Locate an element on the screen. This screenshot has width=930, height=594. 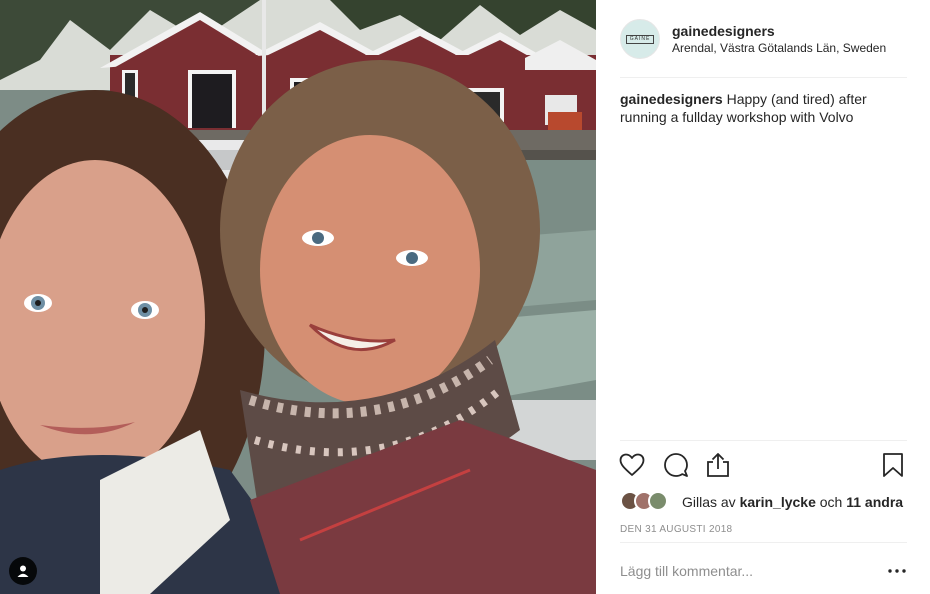
person-tag-icon is located at coordinates (23, 571).